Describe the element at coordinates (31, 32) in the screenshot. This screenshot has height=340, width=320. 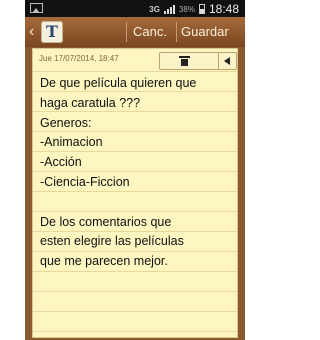
I see `back-chevron-icon: ‹` at that location.